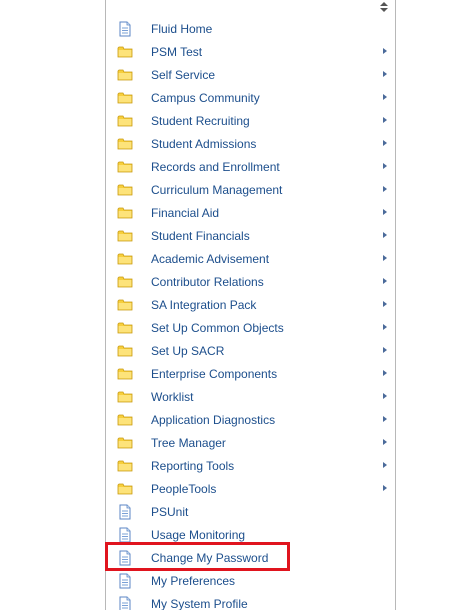 This screenshot has width=457, height=610. Describe the element at coordinates (170, 512) in the screenshot. I see `menu-item-label: PSUnit` at that location.